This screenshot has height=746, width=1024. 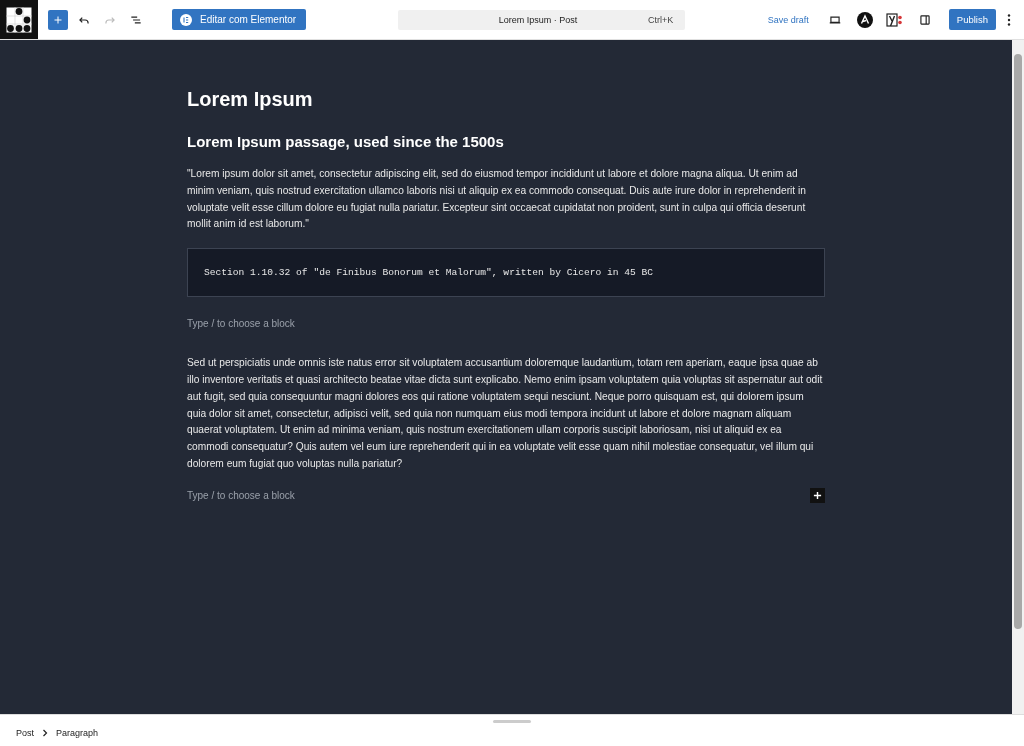 I want to click on more-icon, so click(x=1009, y=19).